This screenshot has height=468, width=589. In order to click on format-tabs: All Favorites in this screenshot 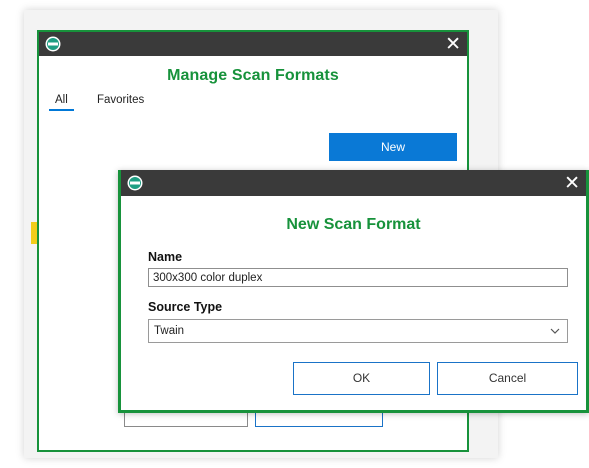, I will do `click(106, 102)`.